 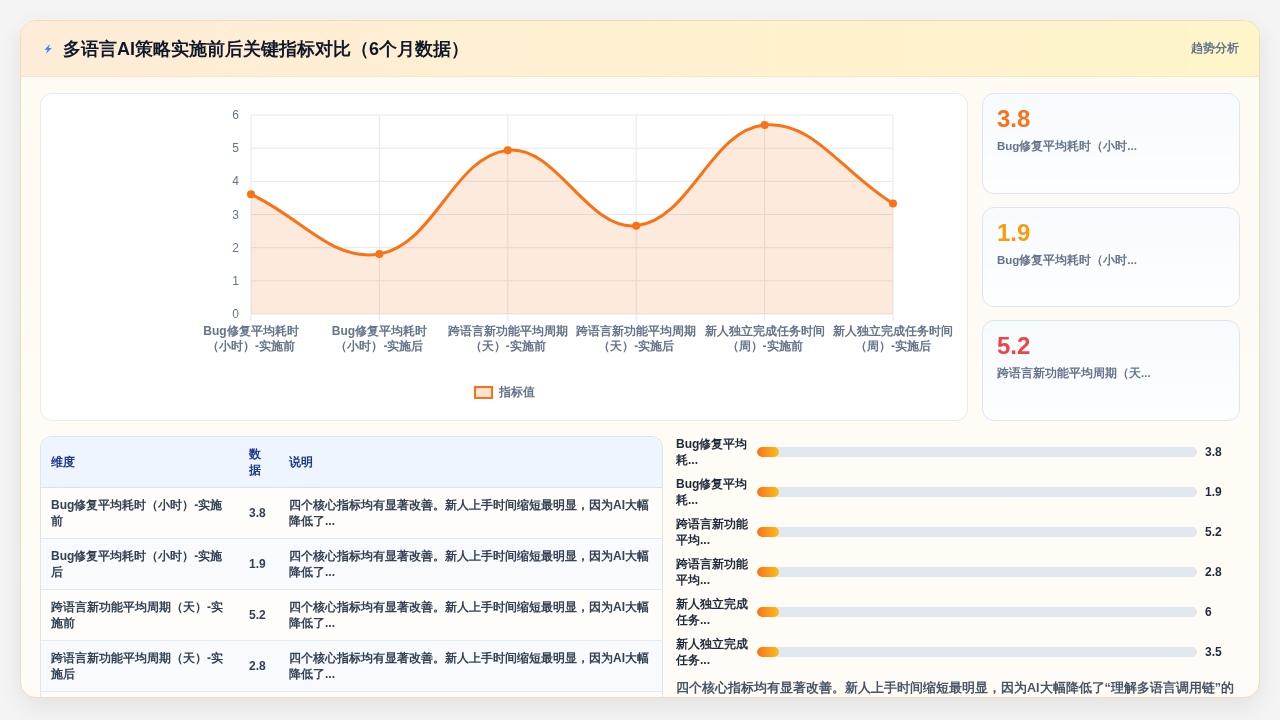 What do you see at coordinates (48, 48) in the screenshot?
I see `lightning-icon` at bounding box center [48, 48].